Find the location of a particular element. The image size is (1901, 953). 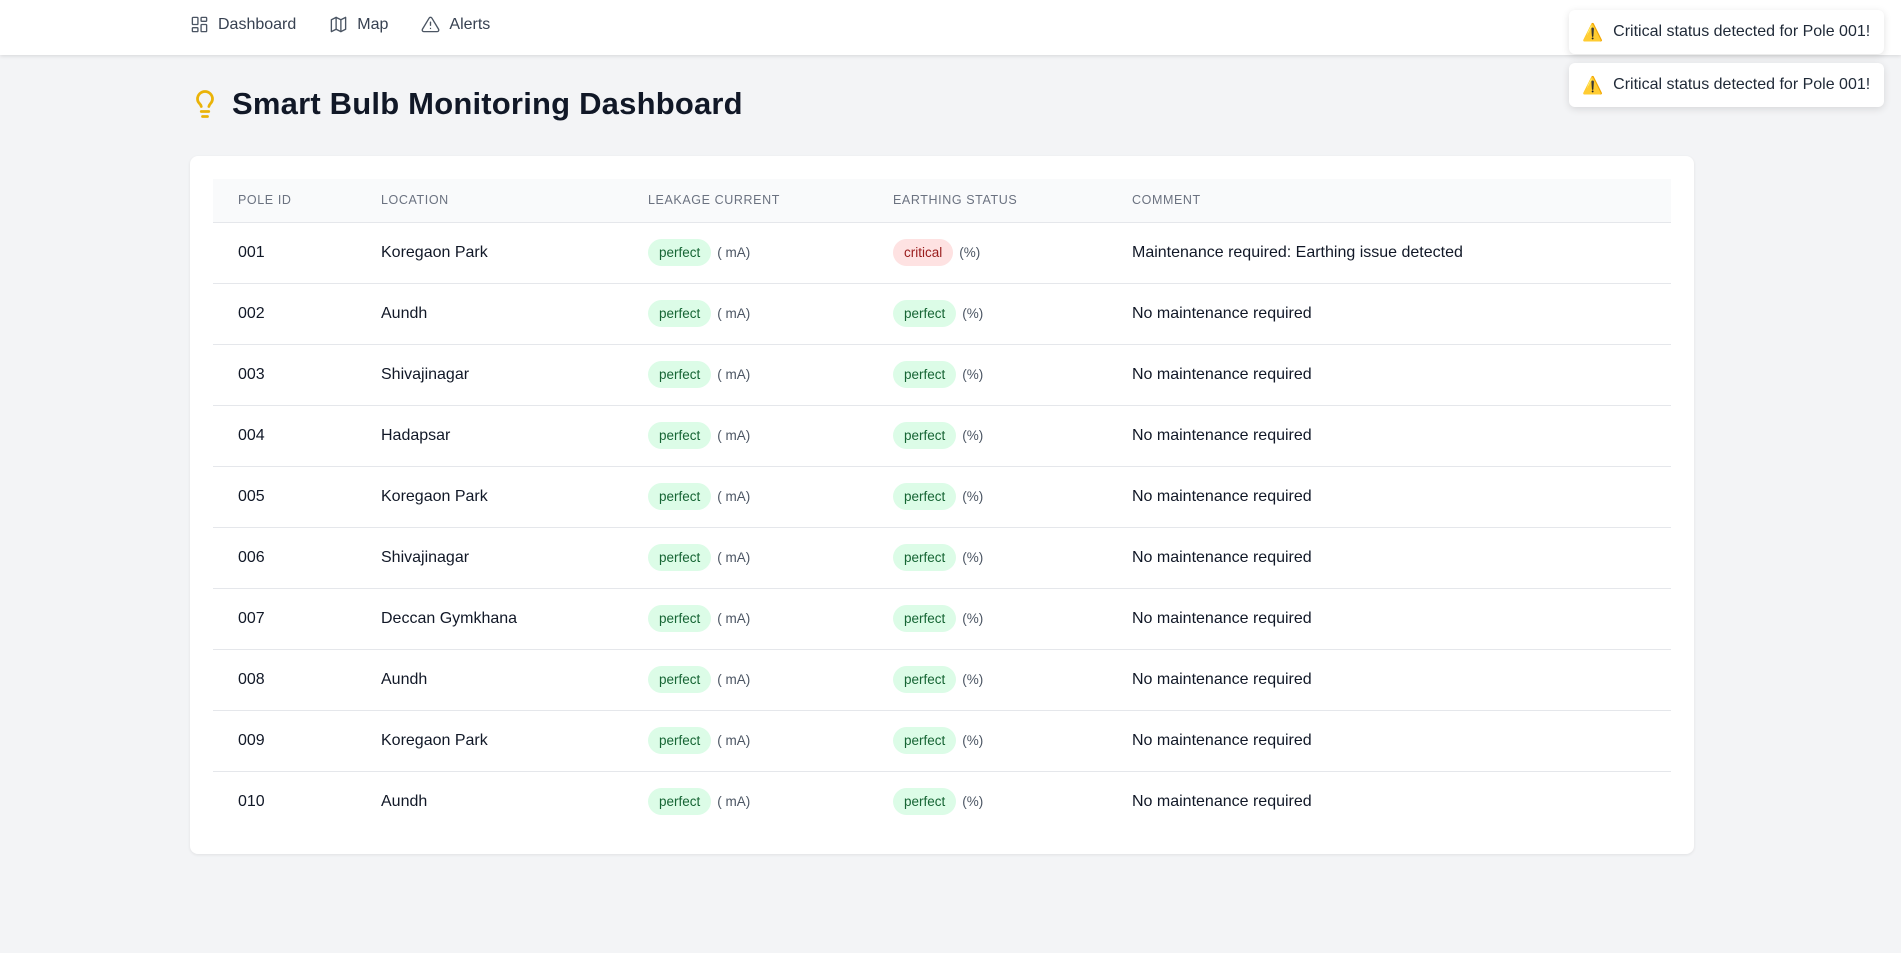

header-earthing-status: Earthing Status is located at coordinates (987, 201).